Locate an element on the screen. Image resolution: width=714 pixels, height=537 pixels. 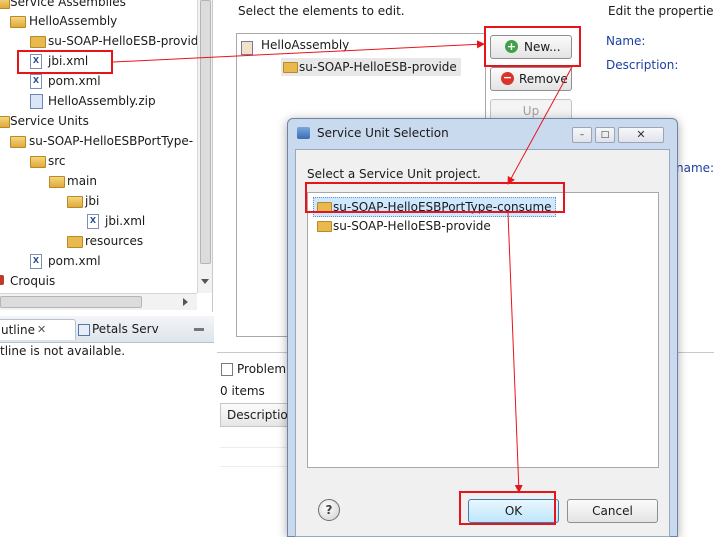
arrow-unit-to-ok is located at coordinates (515, 352).